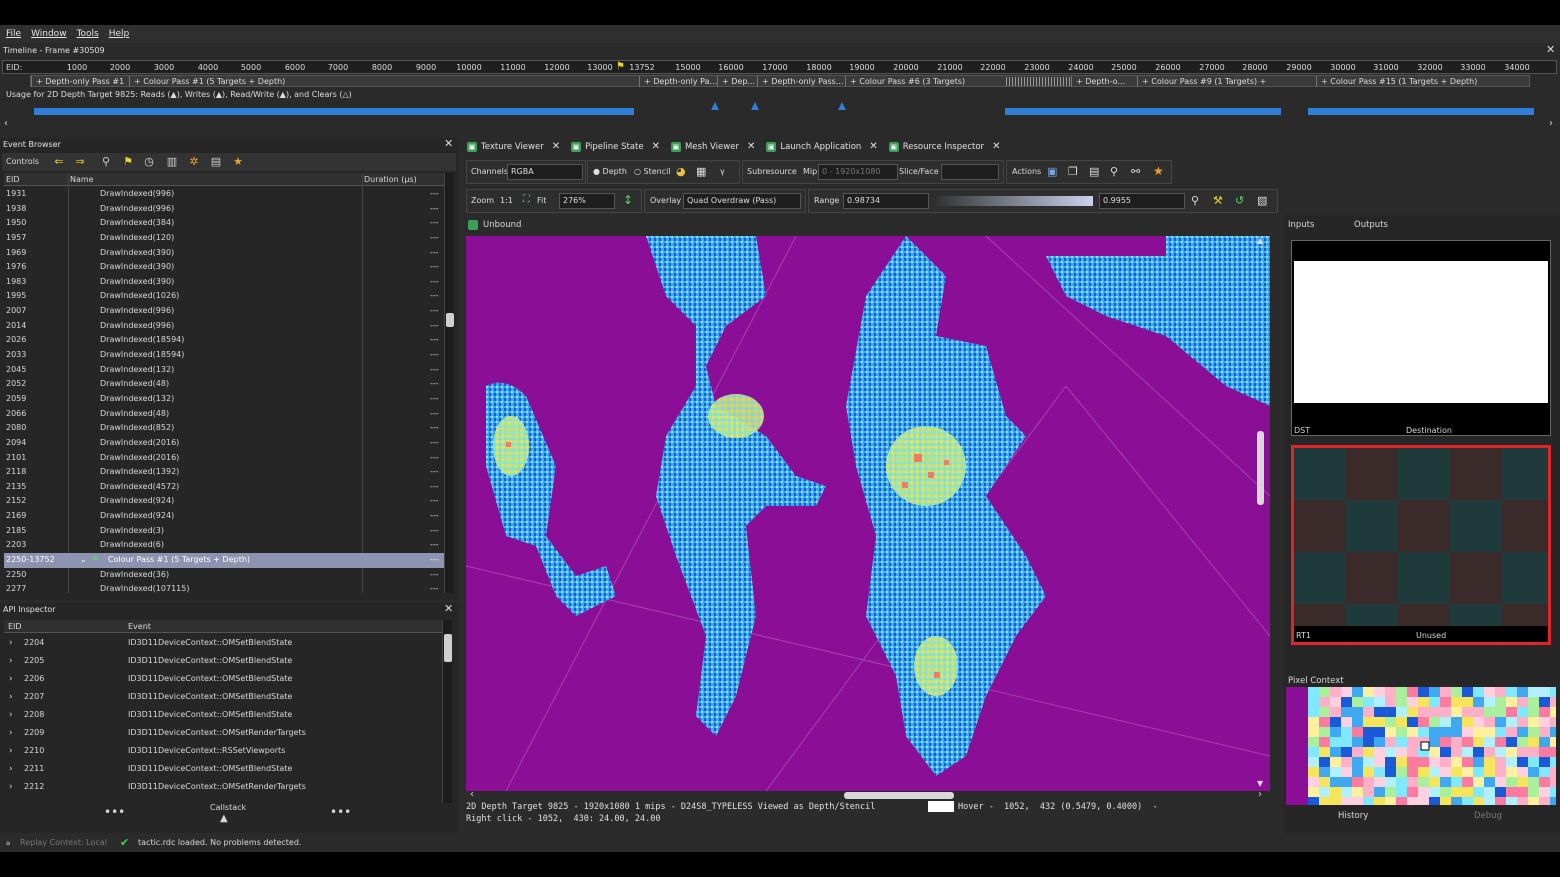 The image size is (1560, 877). I want to click on link-icon: ⚯, so click(1135, 171).